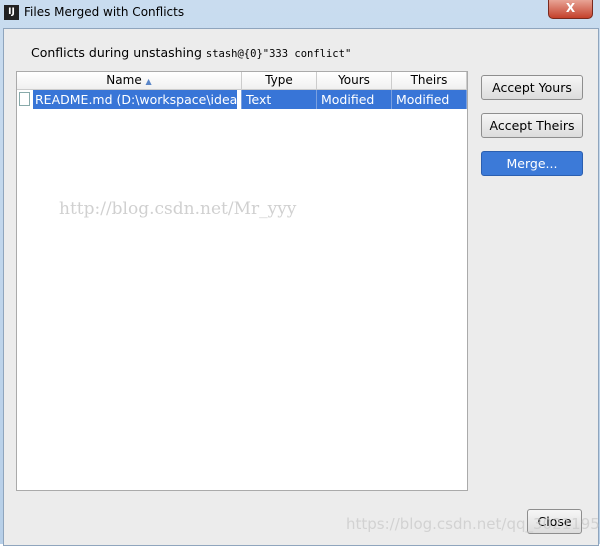 This screenshot has width=600, height=546. What do you see at coordinates (532, 125) in the screenshot?
I see `accept-theirs-button: Accept Theirs` at bounding box center [532, 125].